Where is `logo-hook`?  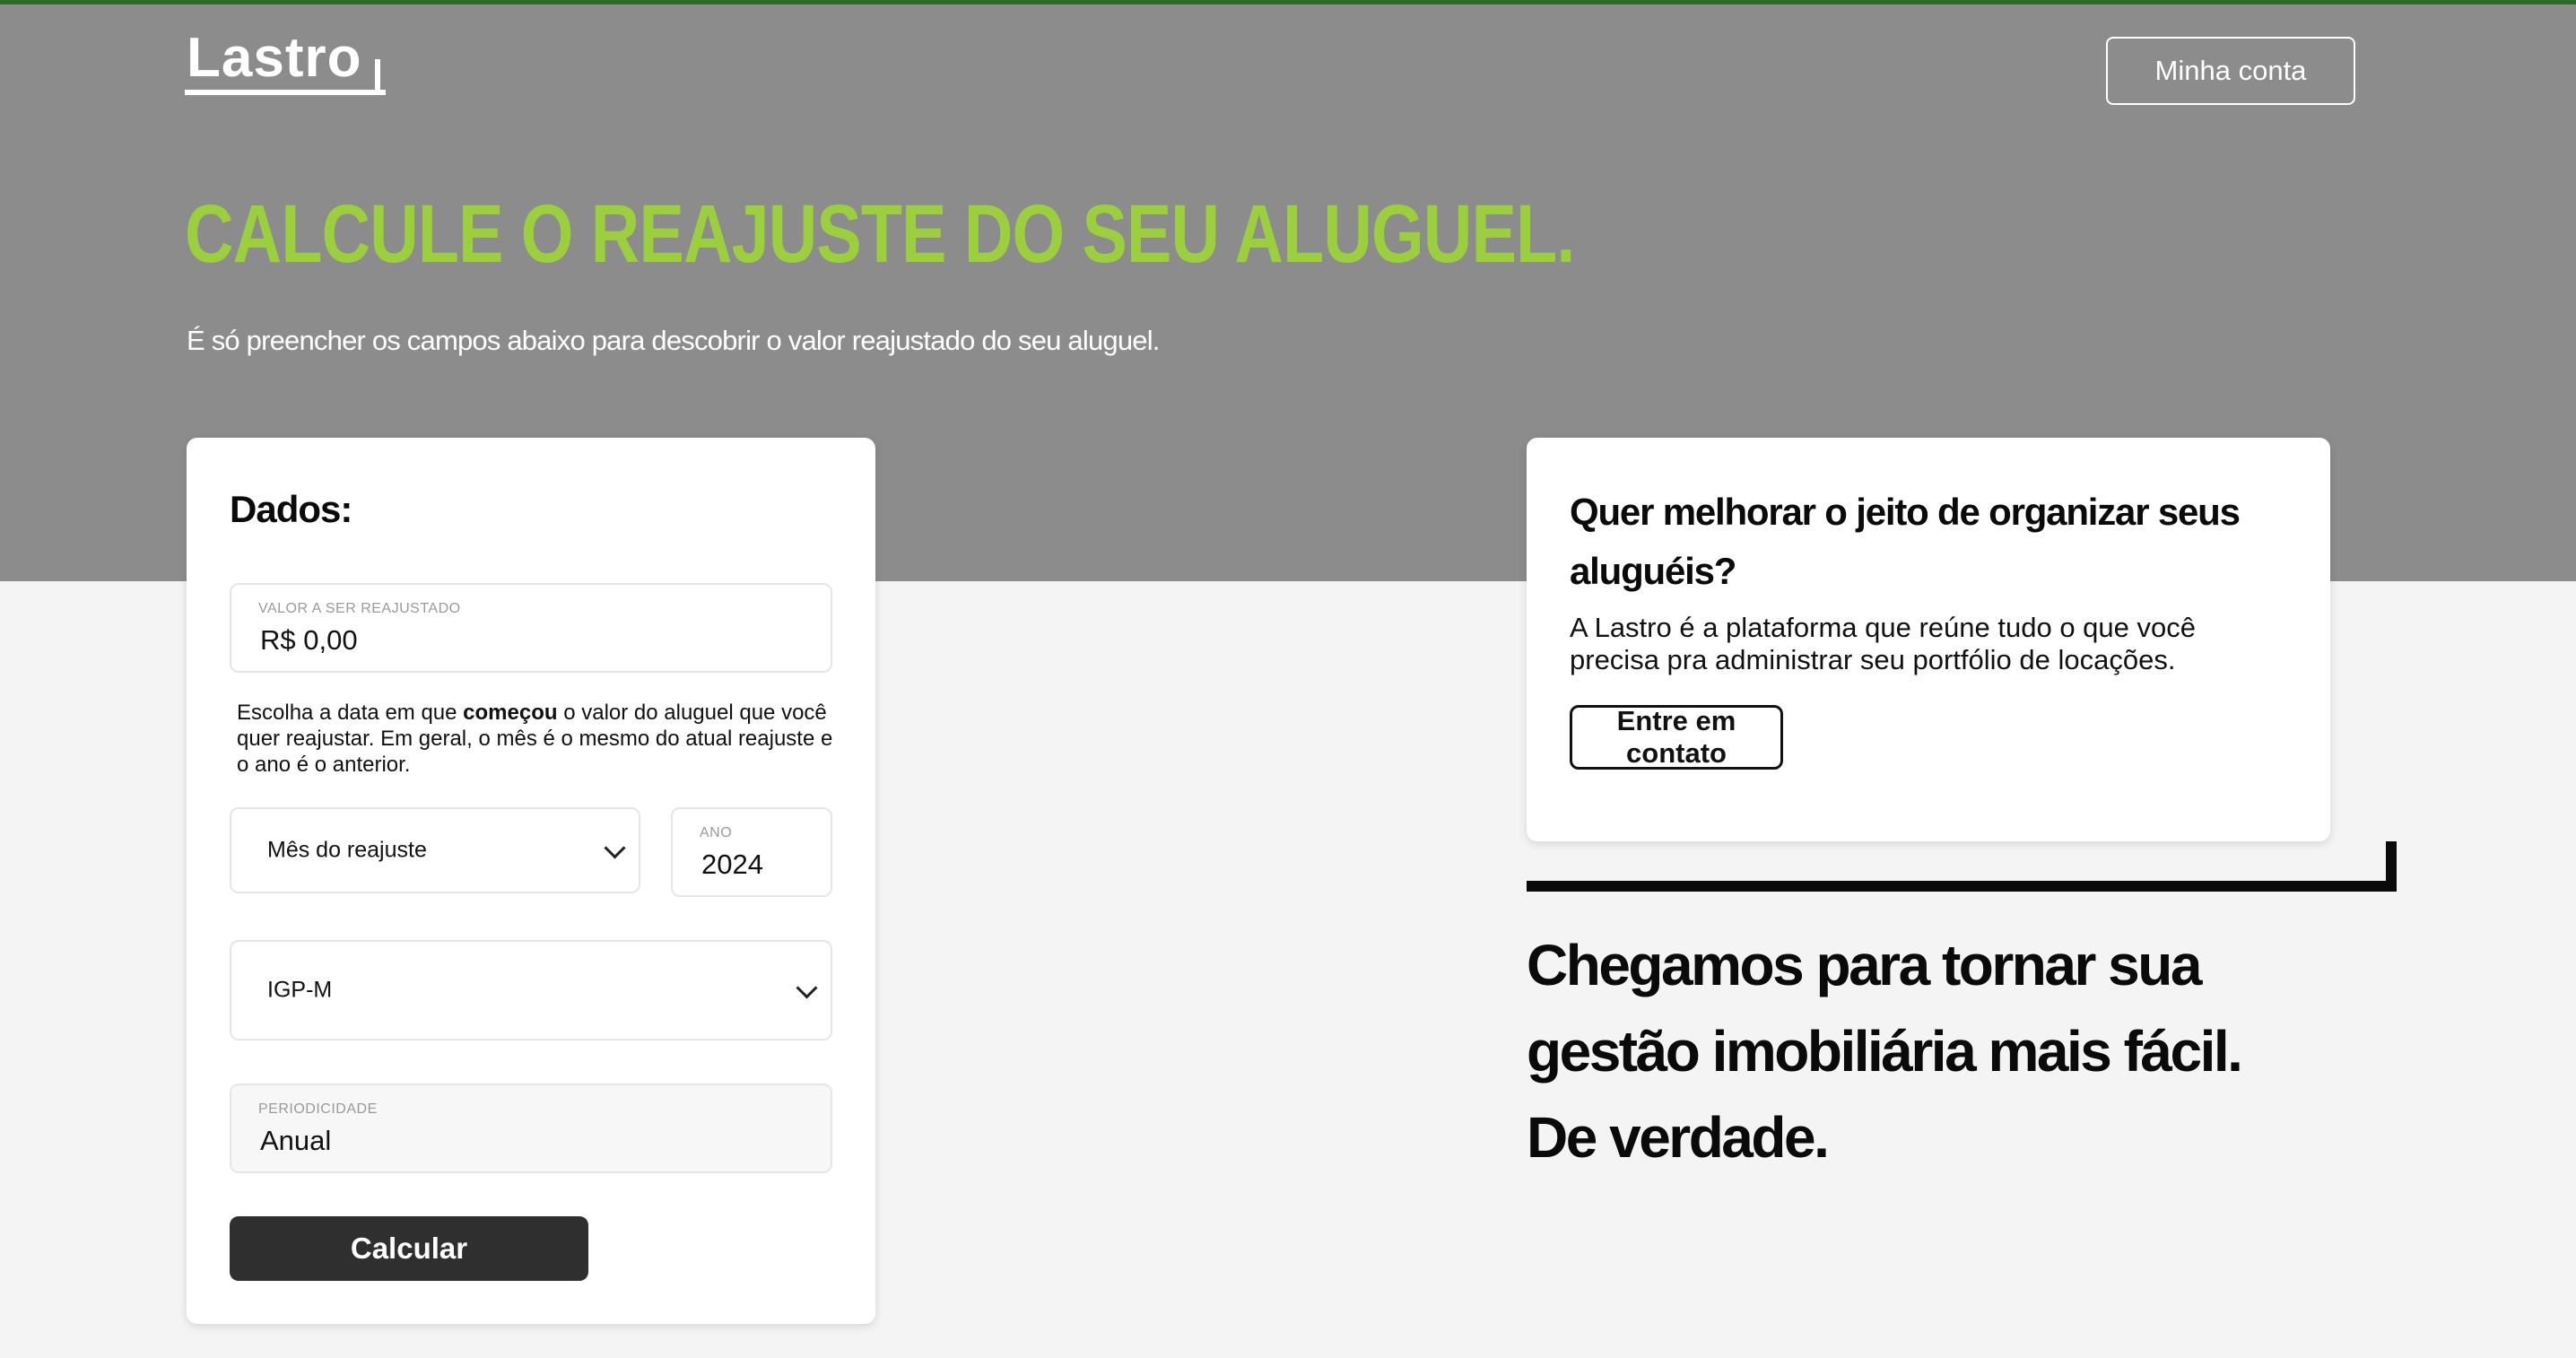
logo-hook is located at coordinates (377, 77).